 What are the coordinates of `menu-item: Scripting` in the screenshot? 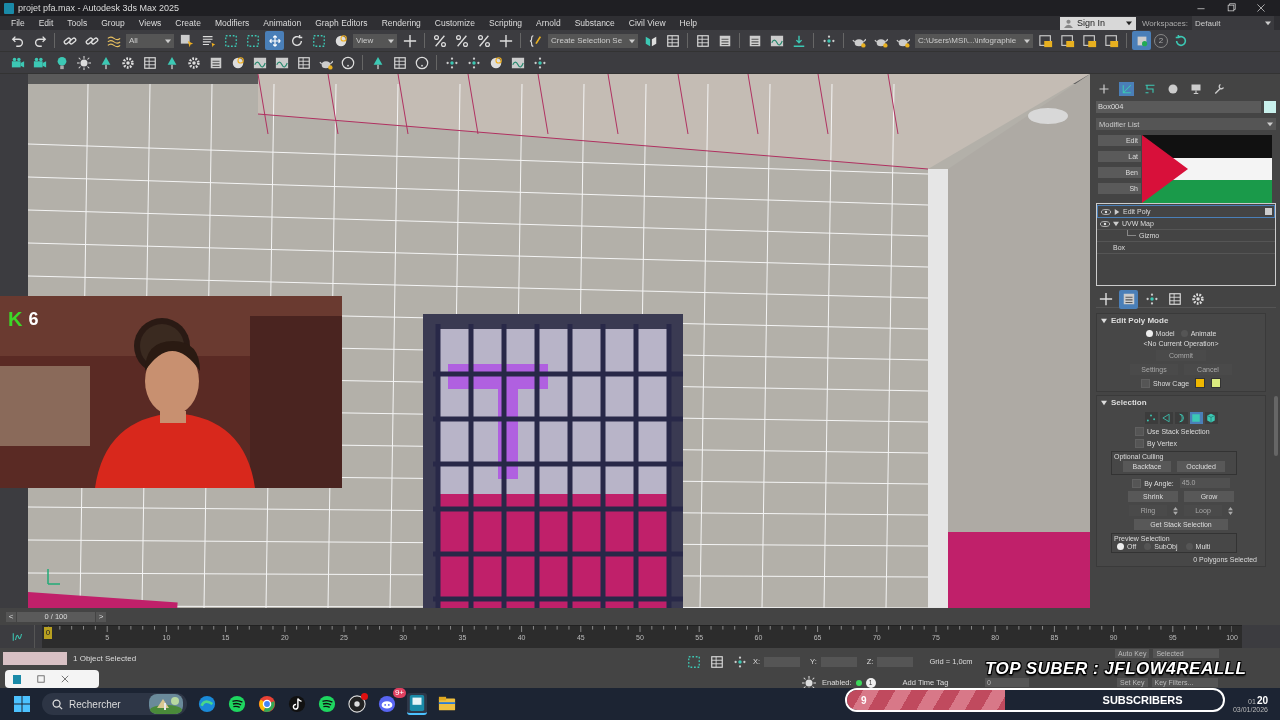 It's located at (506, 23).